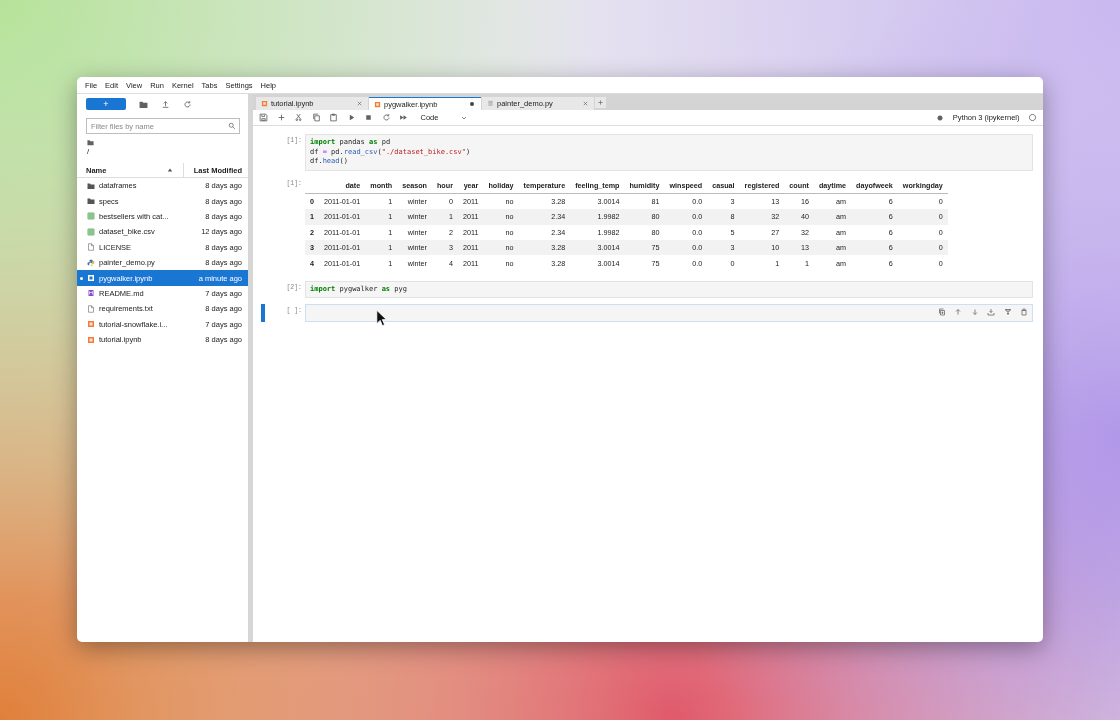 The width and height of the screenshot is (1120, 720). What do you see at coordinates (106, 104) in the screenshot?
I see `new-launcher-button: +` at bounding box center [106, 104].